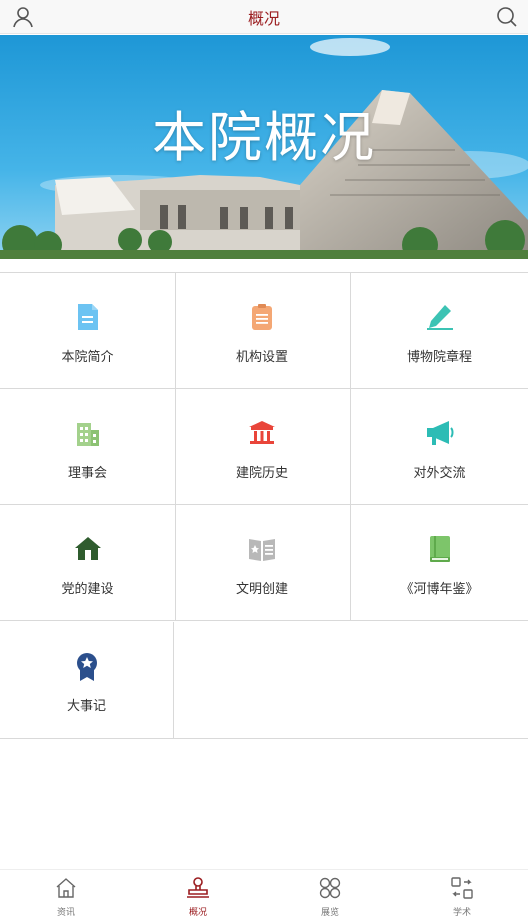  I want to click on book-icon, so click(439, 550).